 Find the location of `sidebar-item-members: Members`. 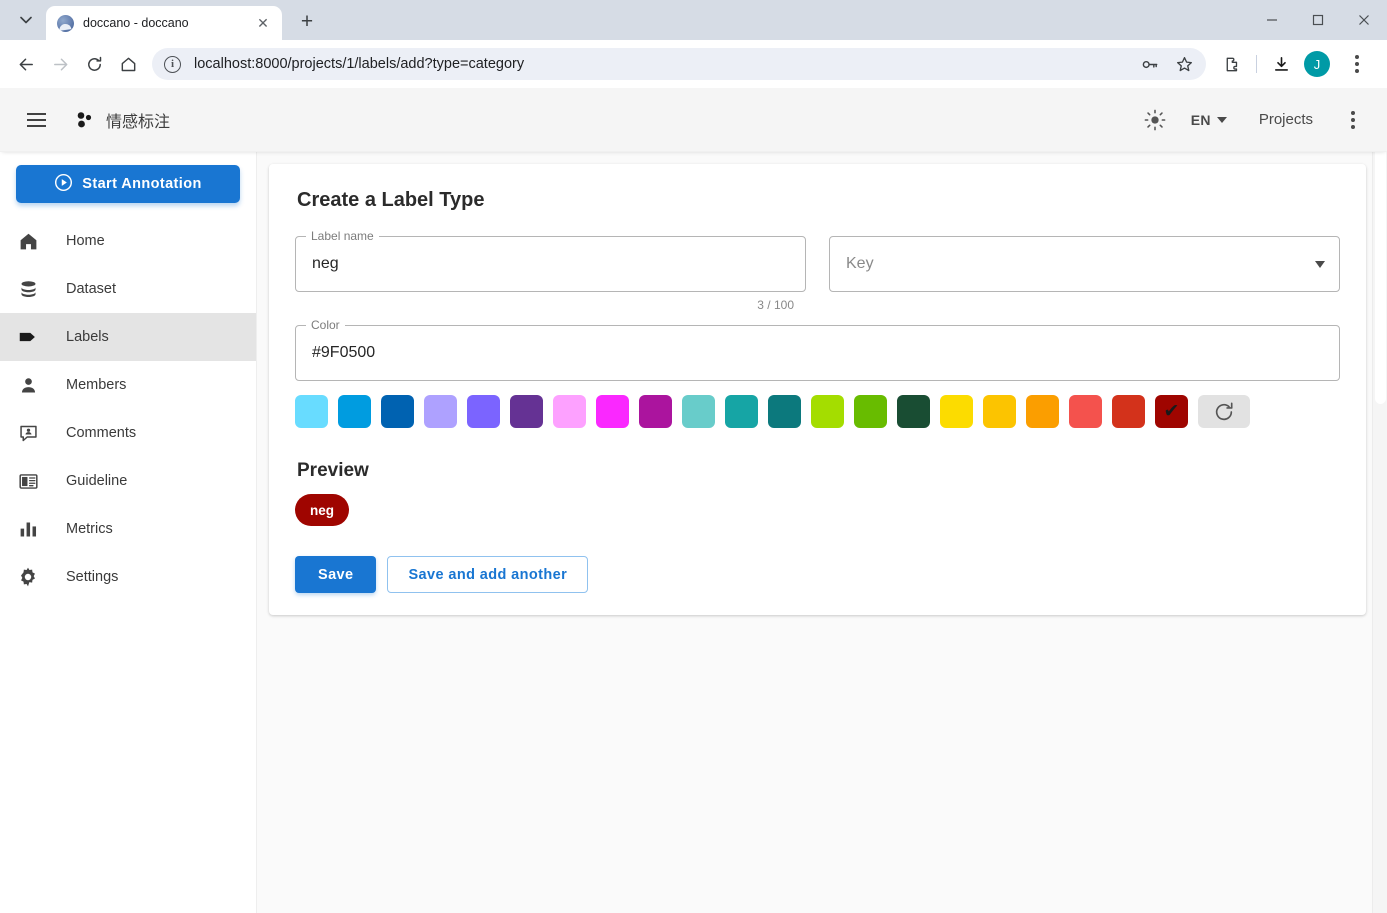

sidebar-item-members: Members is located at coordinates (128, 385).